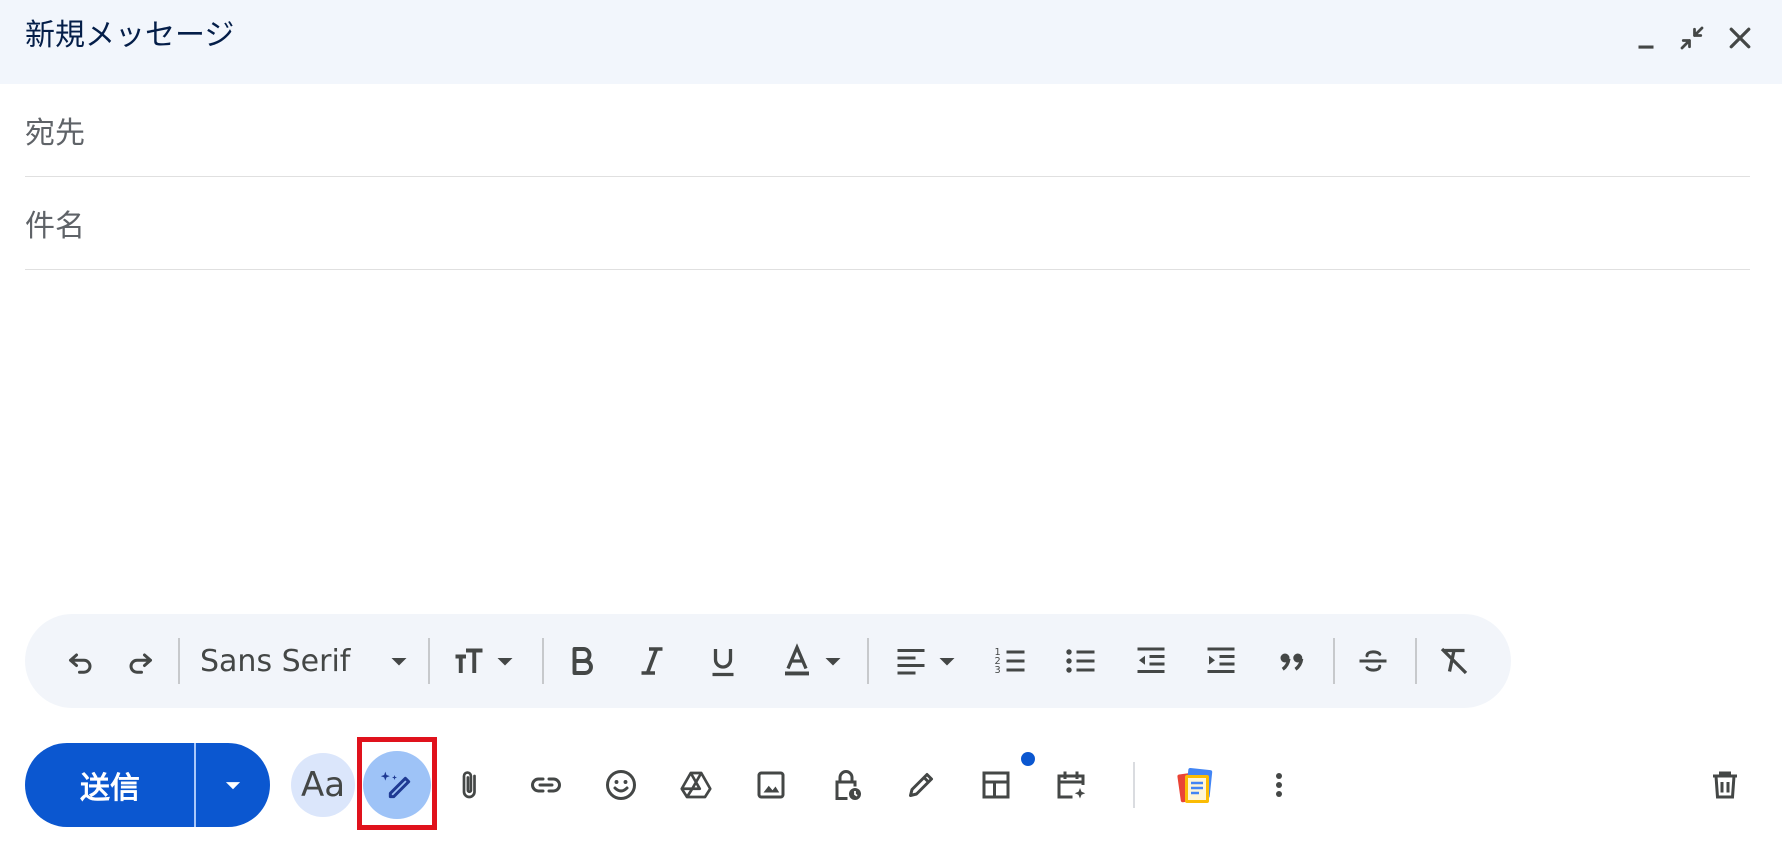 This screenshot has width=1782, height=853. I want to click on quote-icon, so click(1292, 662).